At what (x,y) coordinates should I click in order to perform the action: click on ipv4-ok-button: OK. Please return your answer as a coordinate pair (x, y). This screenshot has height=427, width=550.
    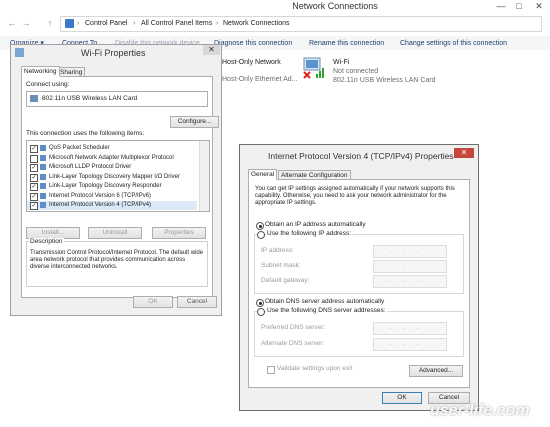
    Looking at the image, I should click on (402, 398).